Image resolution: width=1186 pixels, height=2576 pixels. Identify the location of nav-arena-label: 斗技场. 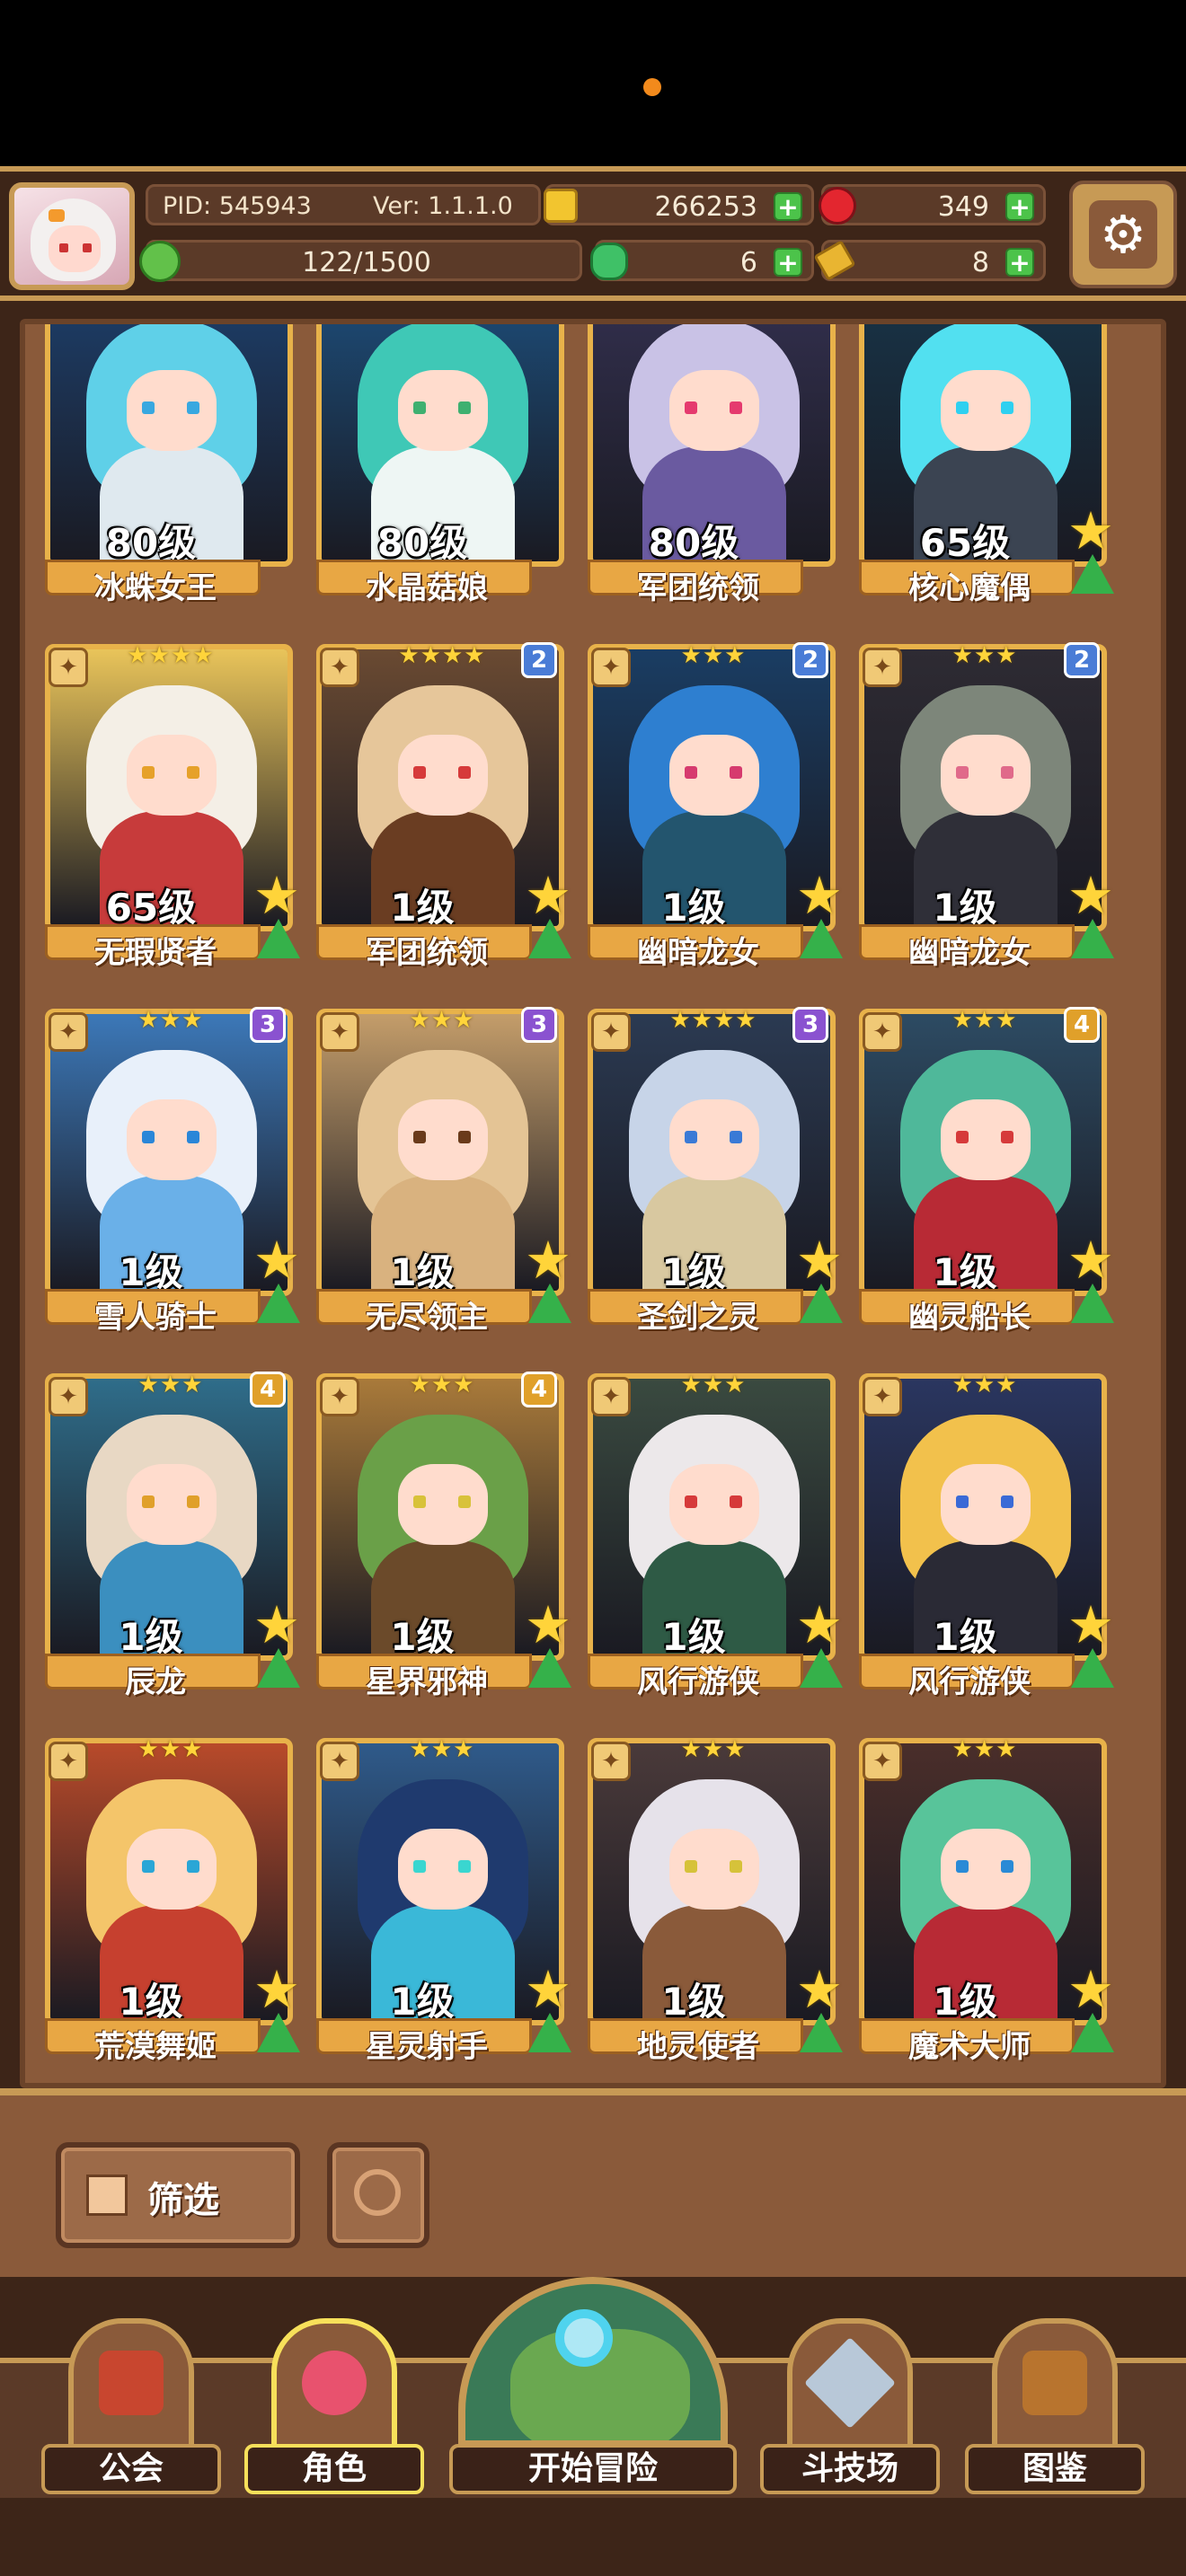
(850, 2469).